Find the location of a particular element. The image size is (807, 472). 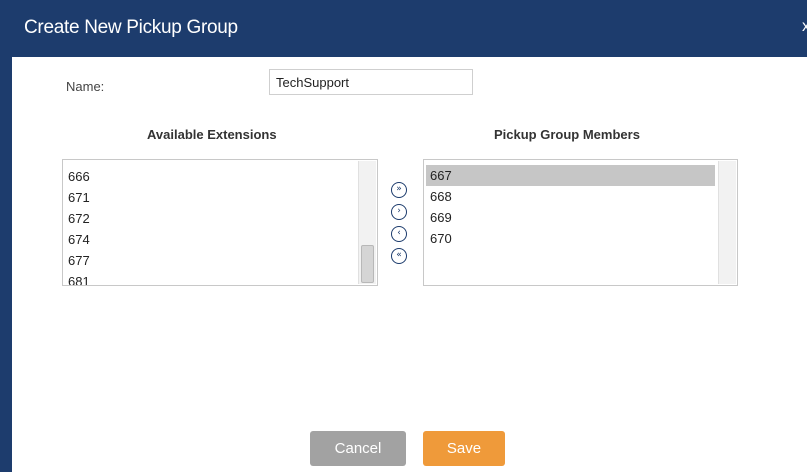

add-selected-icon: › is located at coordinates (399, 212).